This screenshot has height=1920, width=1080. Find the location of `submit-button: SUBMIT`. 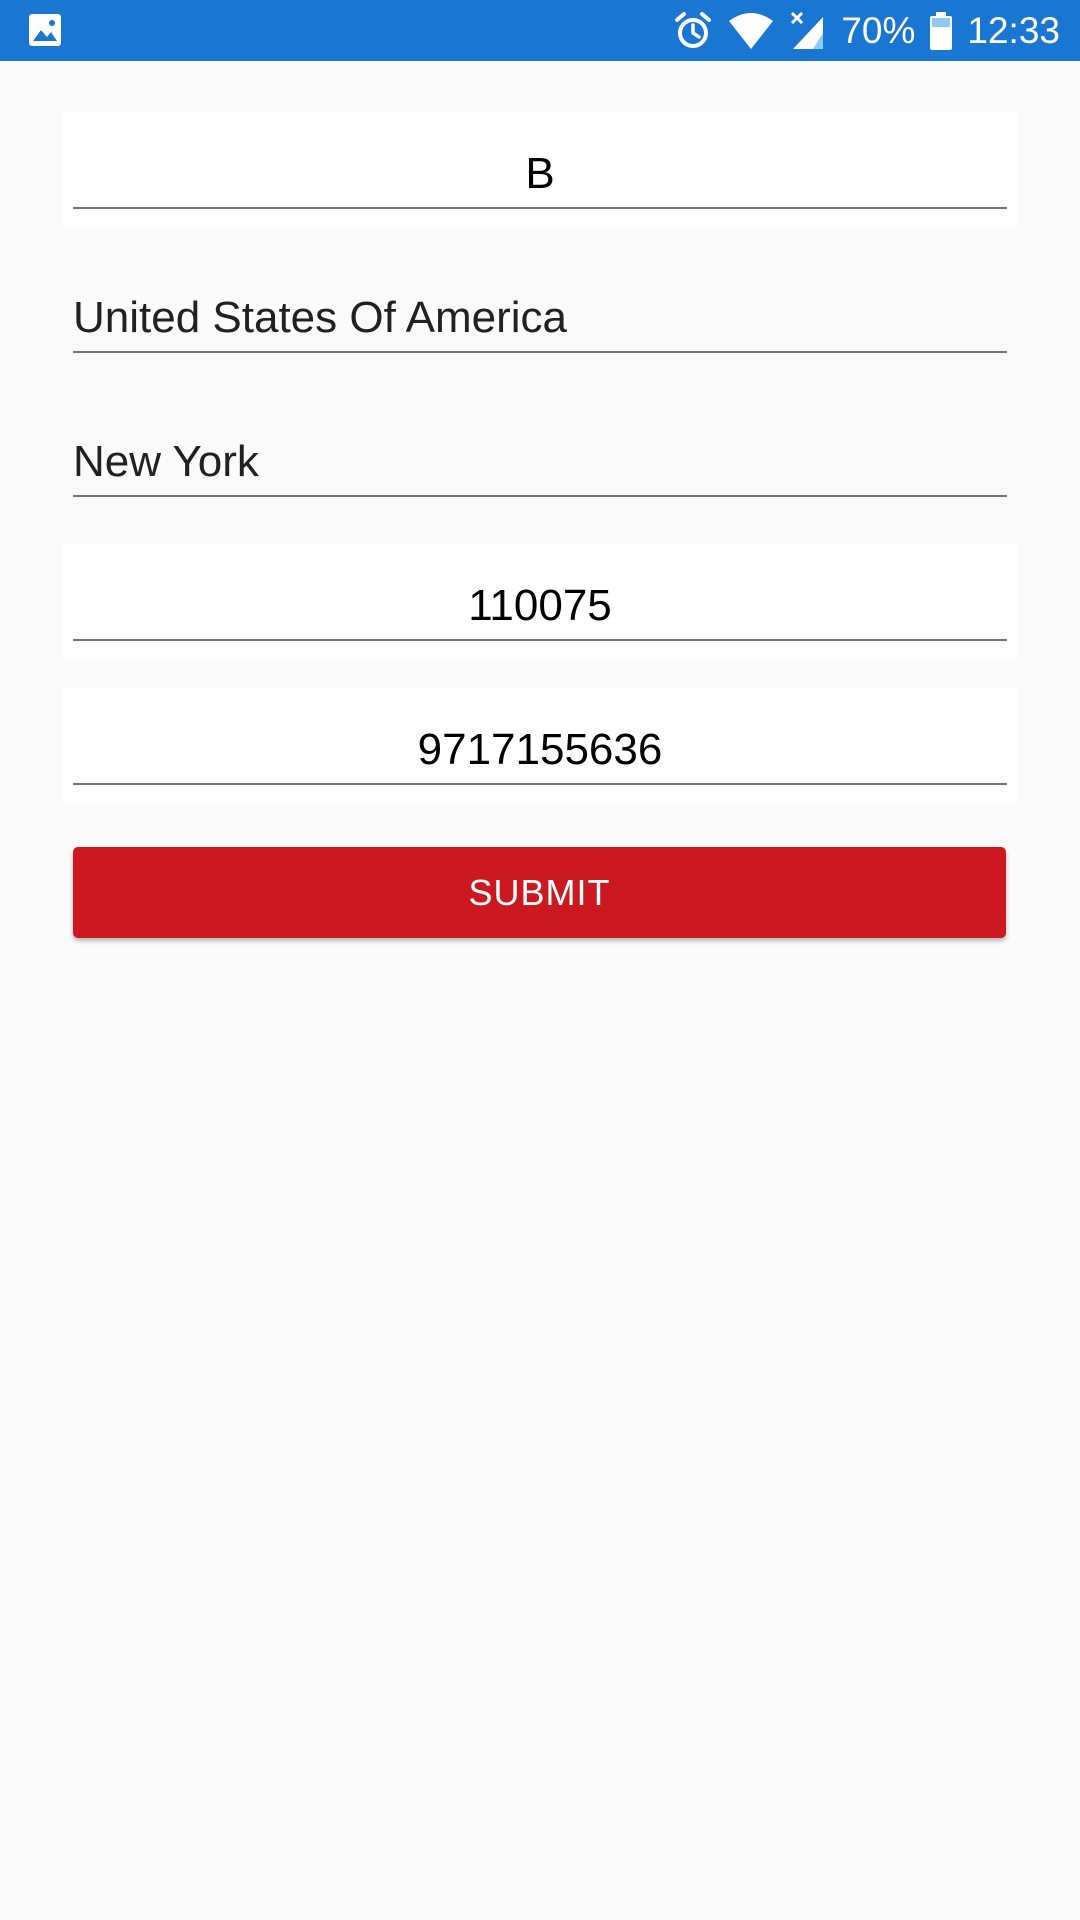

submit-button: SUBMIT is located at coordinates (539, 892).